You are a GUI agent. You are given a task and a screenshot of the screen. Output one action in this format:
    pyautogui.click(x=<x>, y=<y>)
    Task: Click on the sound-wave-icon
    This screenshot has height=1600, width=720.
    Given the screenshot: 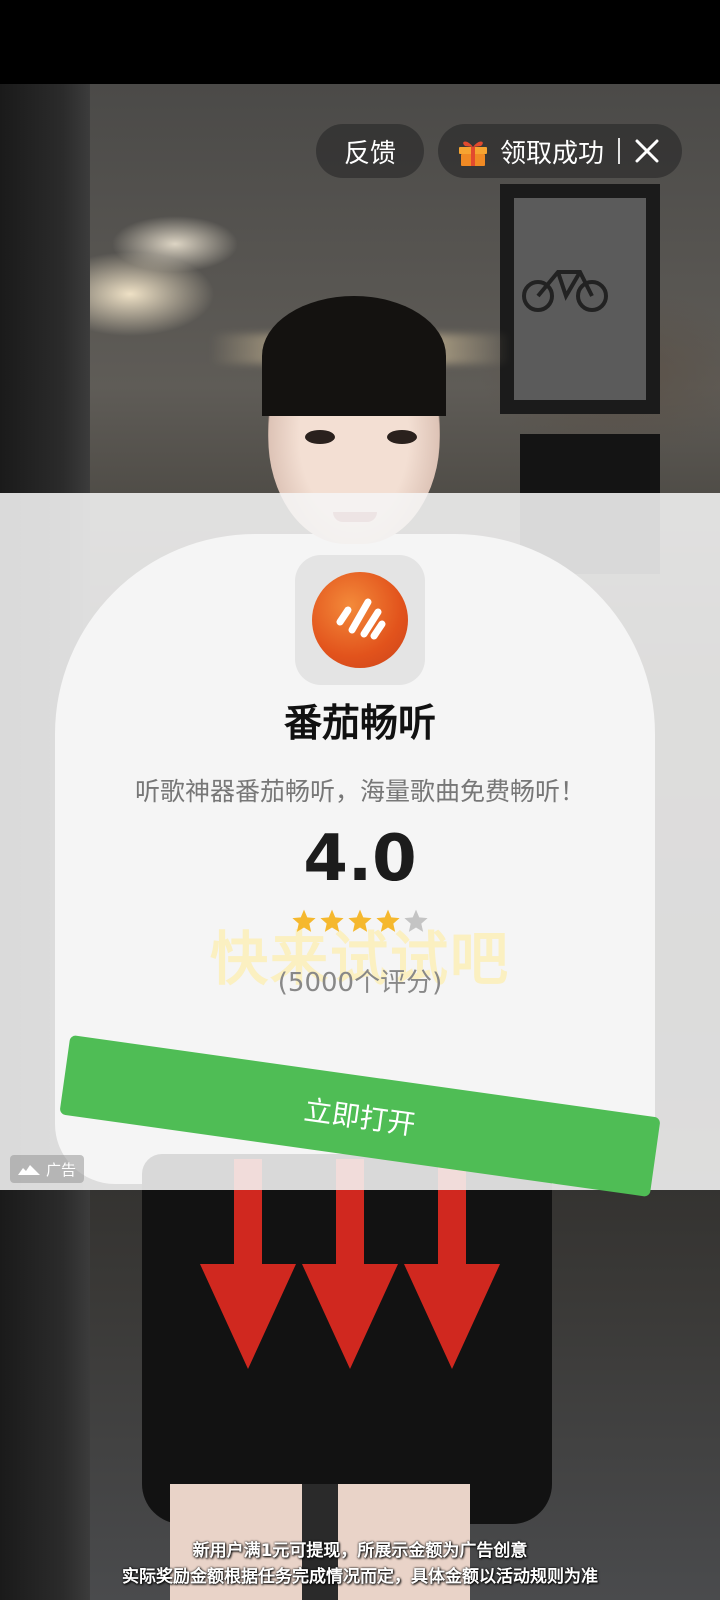 What is the action you would take?
    pyautogui.click(x=361, y=619)
    